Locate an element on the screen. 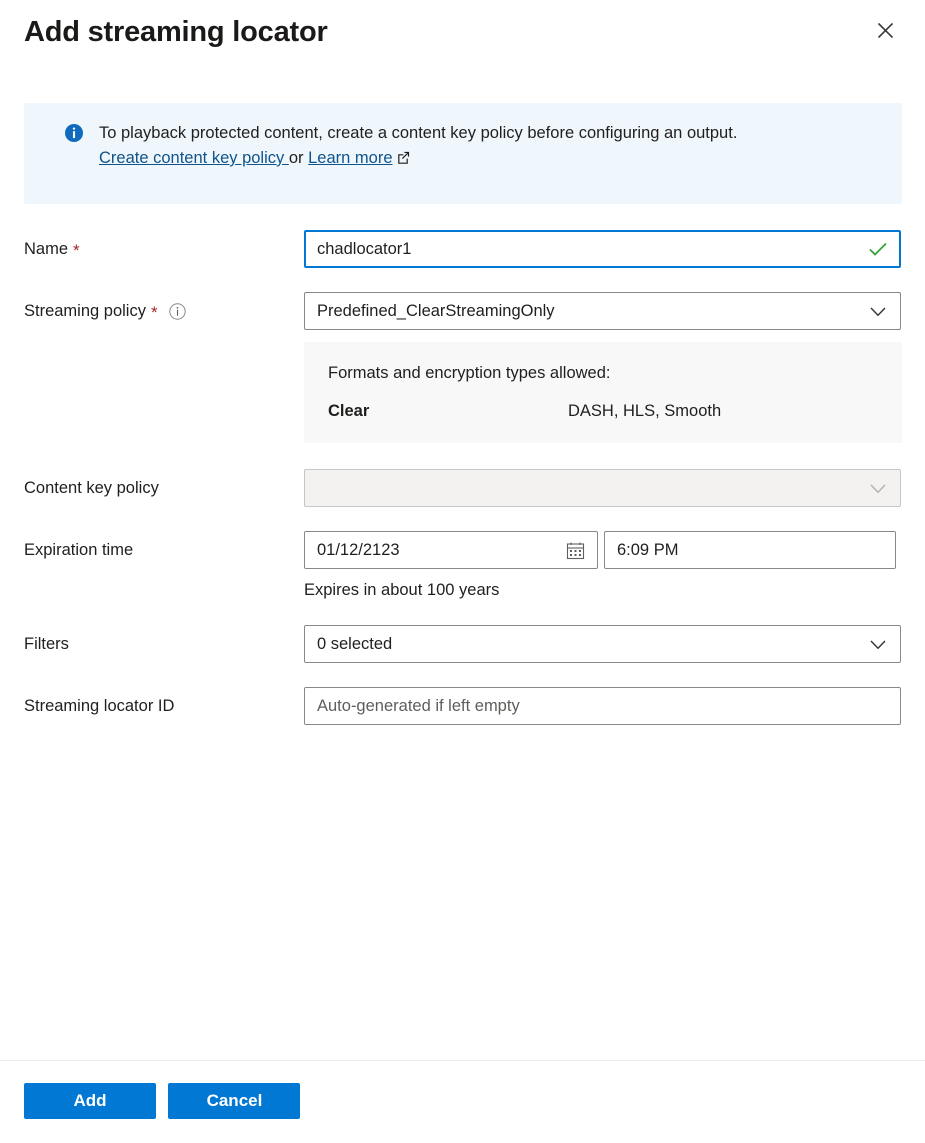 This screenshot has height=1143, width=925. streaming-policy-value: Predefined_ClearStreamingOnly is located at coordinates (436, 311).